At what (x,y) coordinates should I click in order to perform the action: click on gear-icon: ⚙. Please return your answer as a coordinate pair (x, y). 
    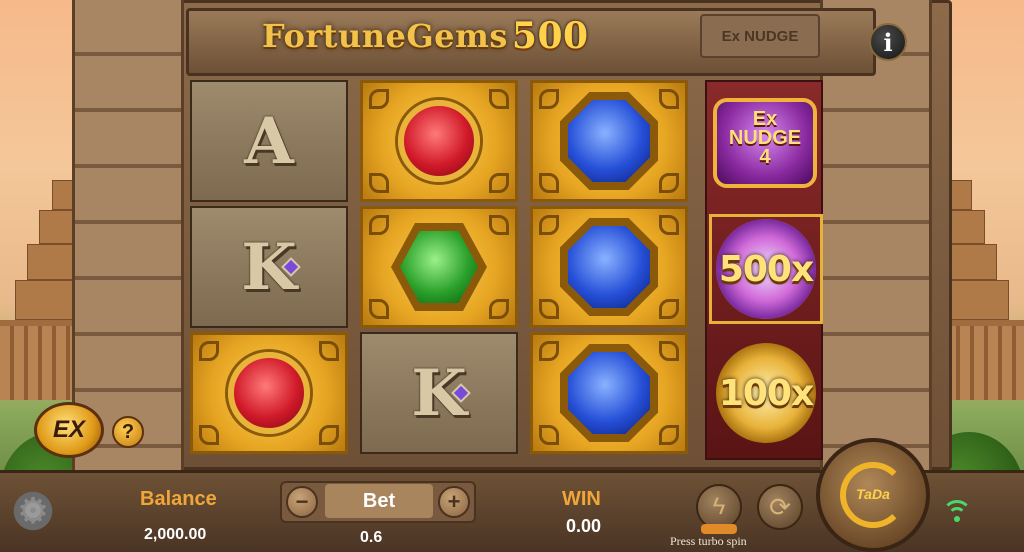
    Looking at the image, I should click on (33, 510).